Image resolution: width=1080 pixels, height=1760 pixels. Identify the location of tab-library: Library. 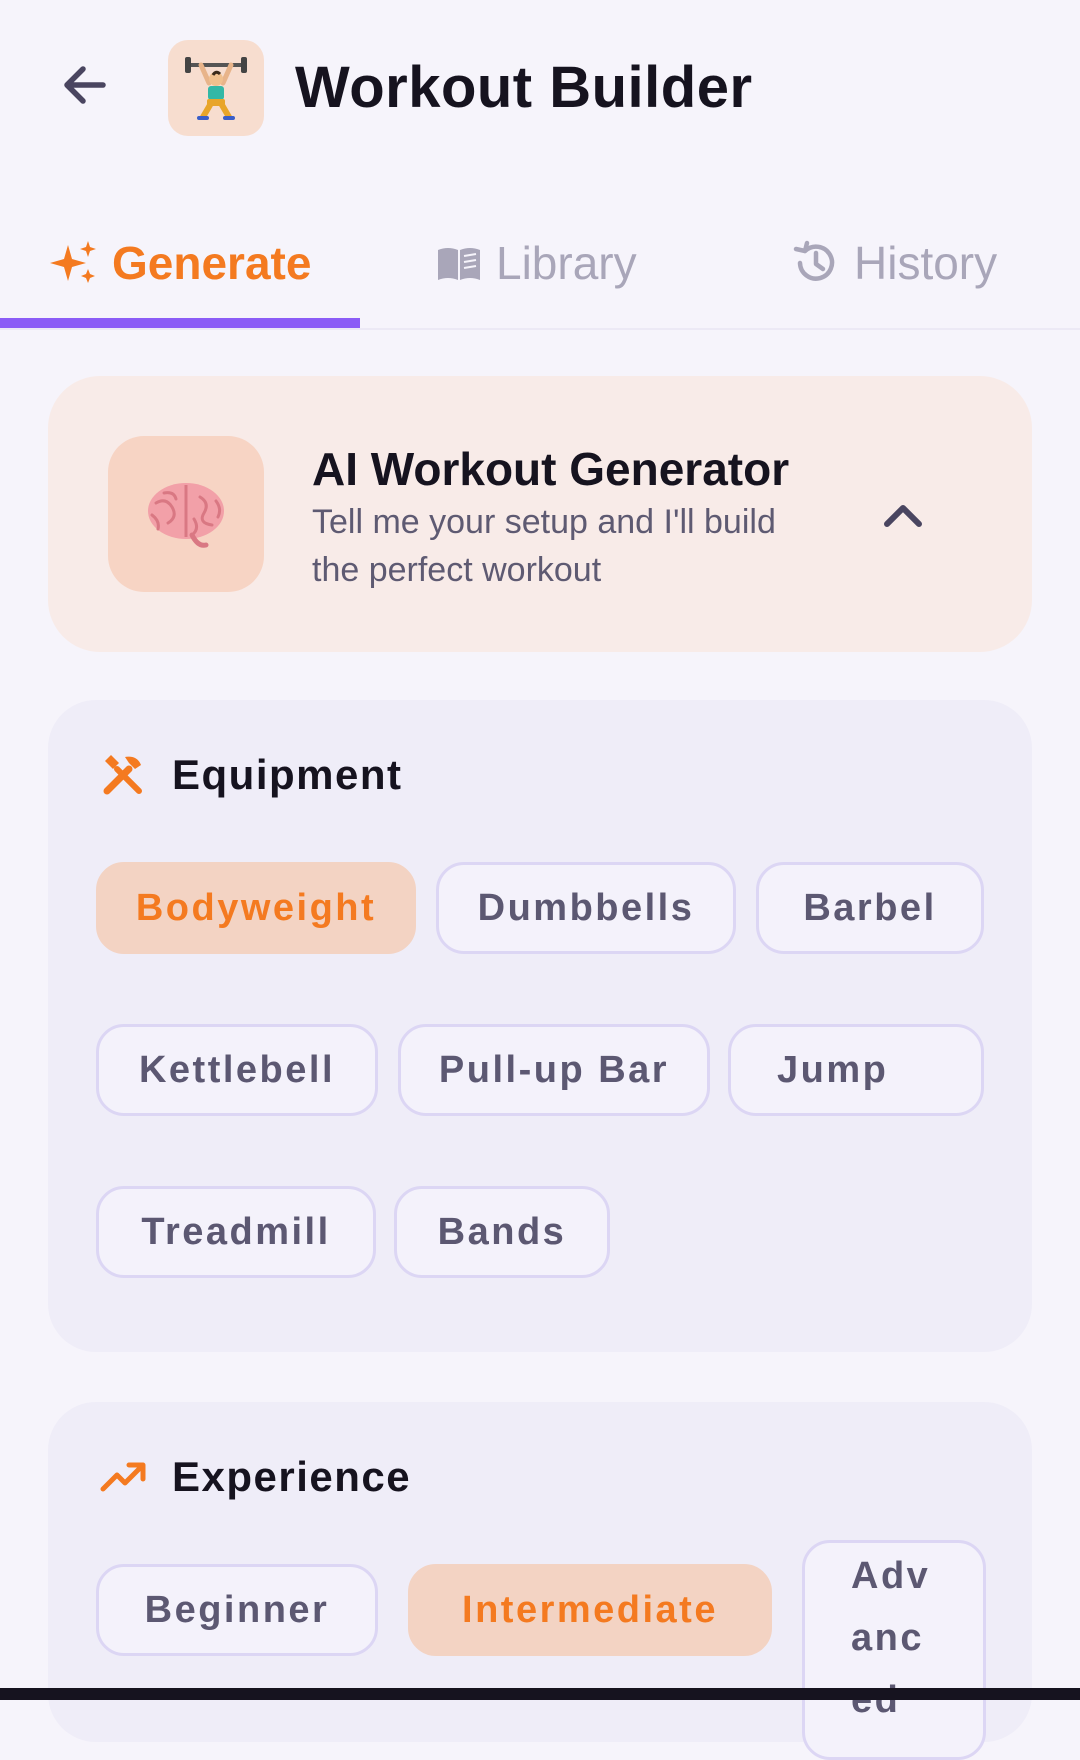
(536, 263).